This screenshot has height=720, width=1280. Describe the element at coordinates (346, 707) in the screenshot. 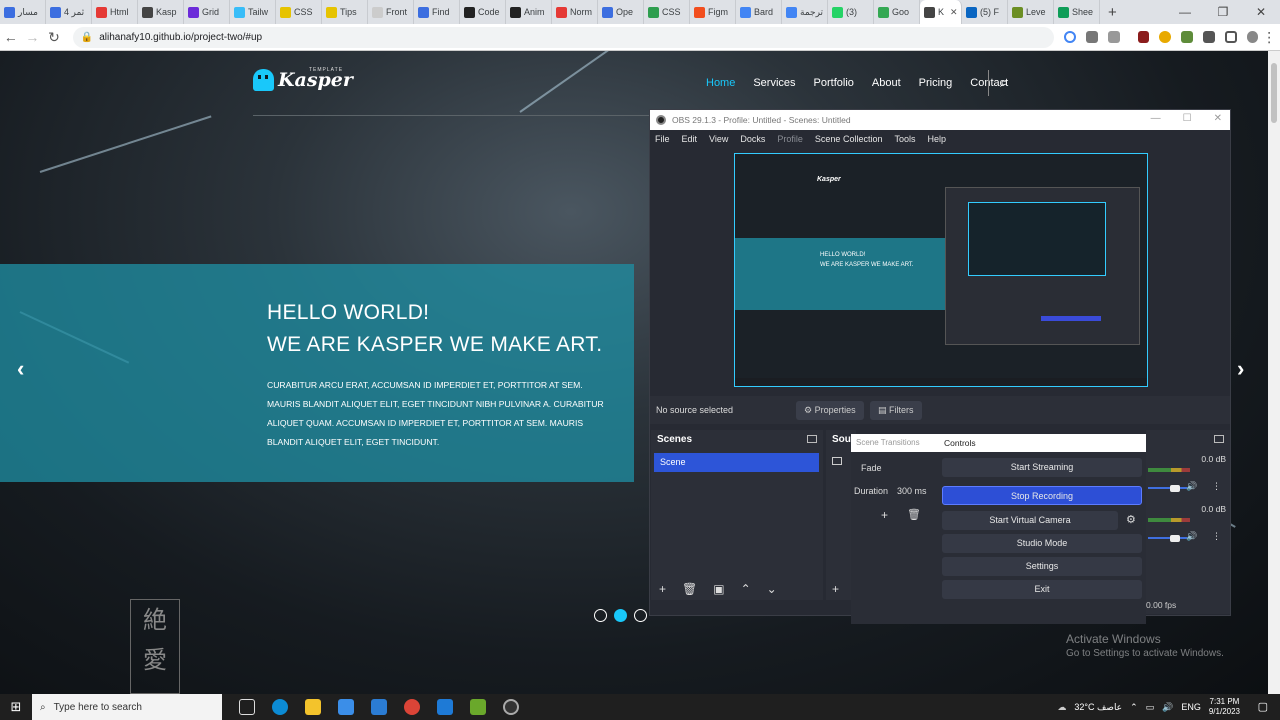

I see `store-icon` at that location.